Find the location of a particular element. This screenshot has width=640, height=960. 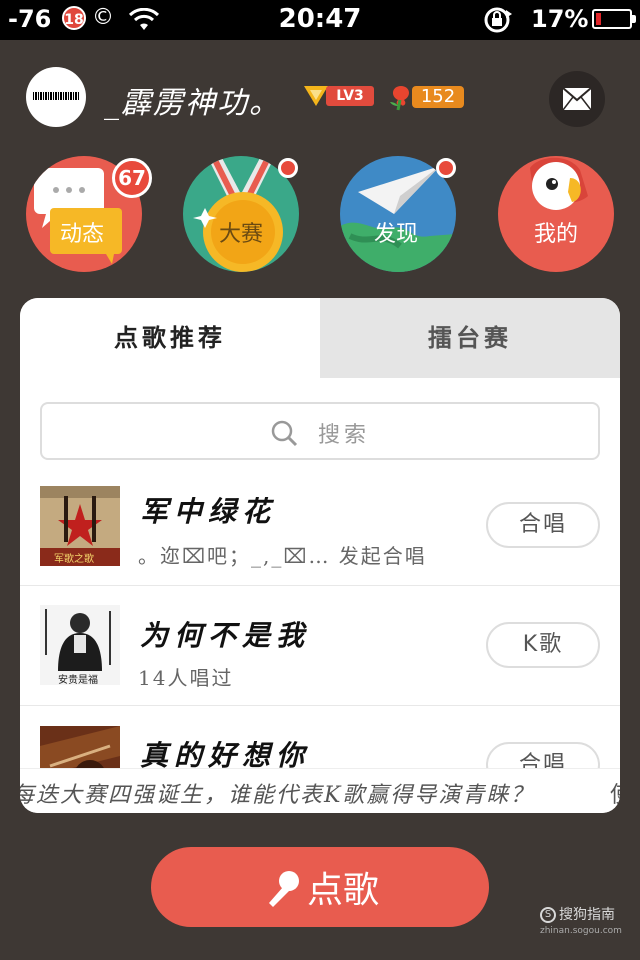

watermark: S 搜狗指南 zhinan.sogou.com is located at coordinates (585, 920).